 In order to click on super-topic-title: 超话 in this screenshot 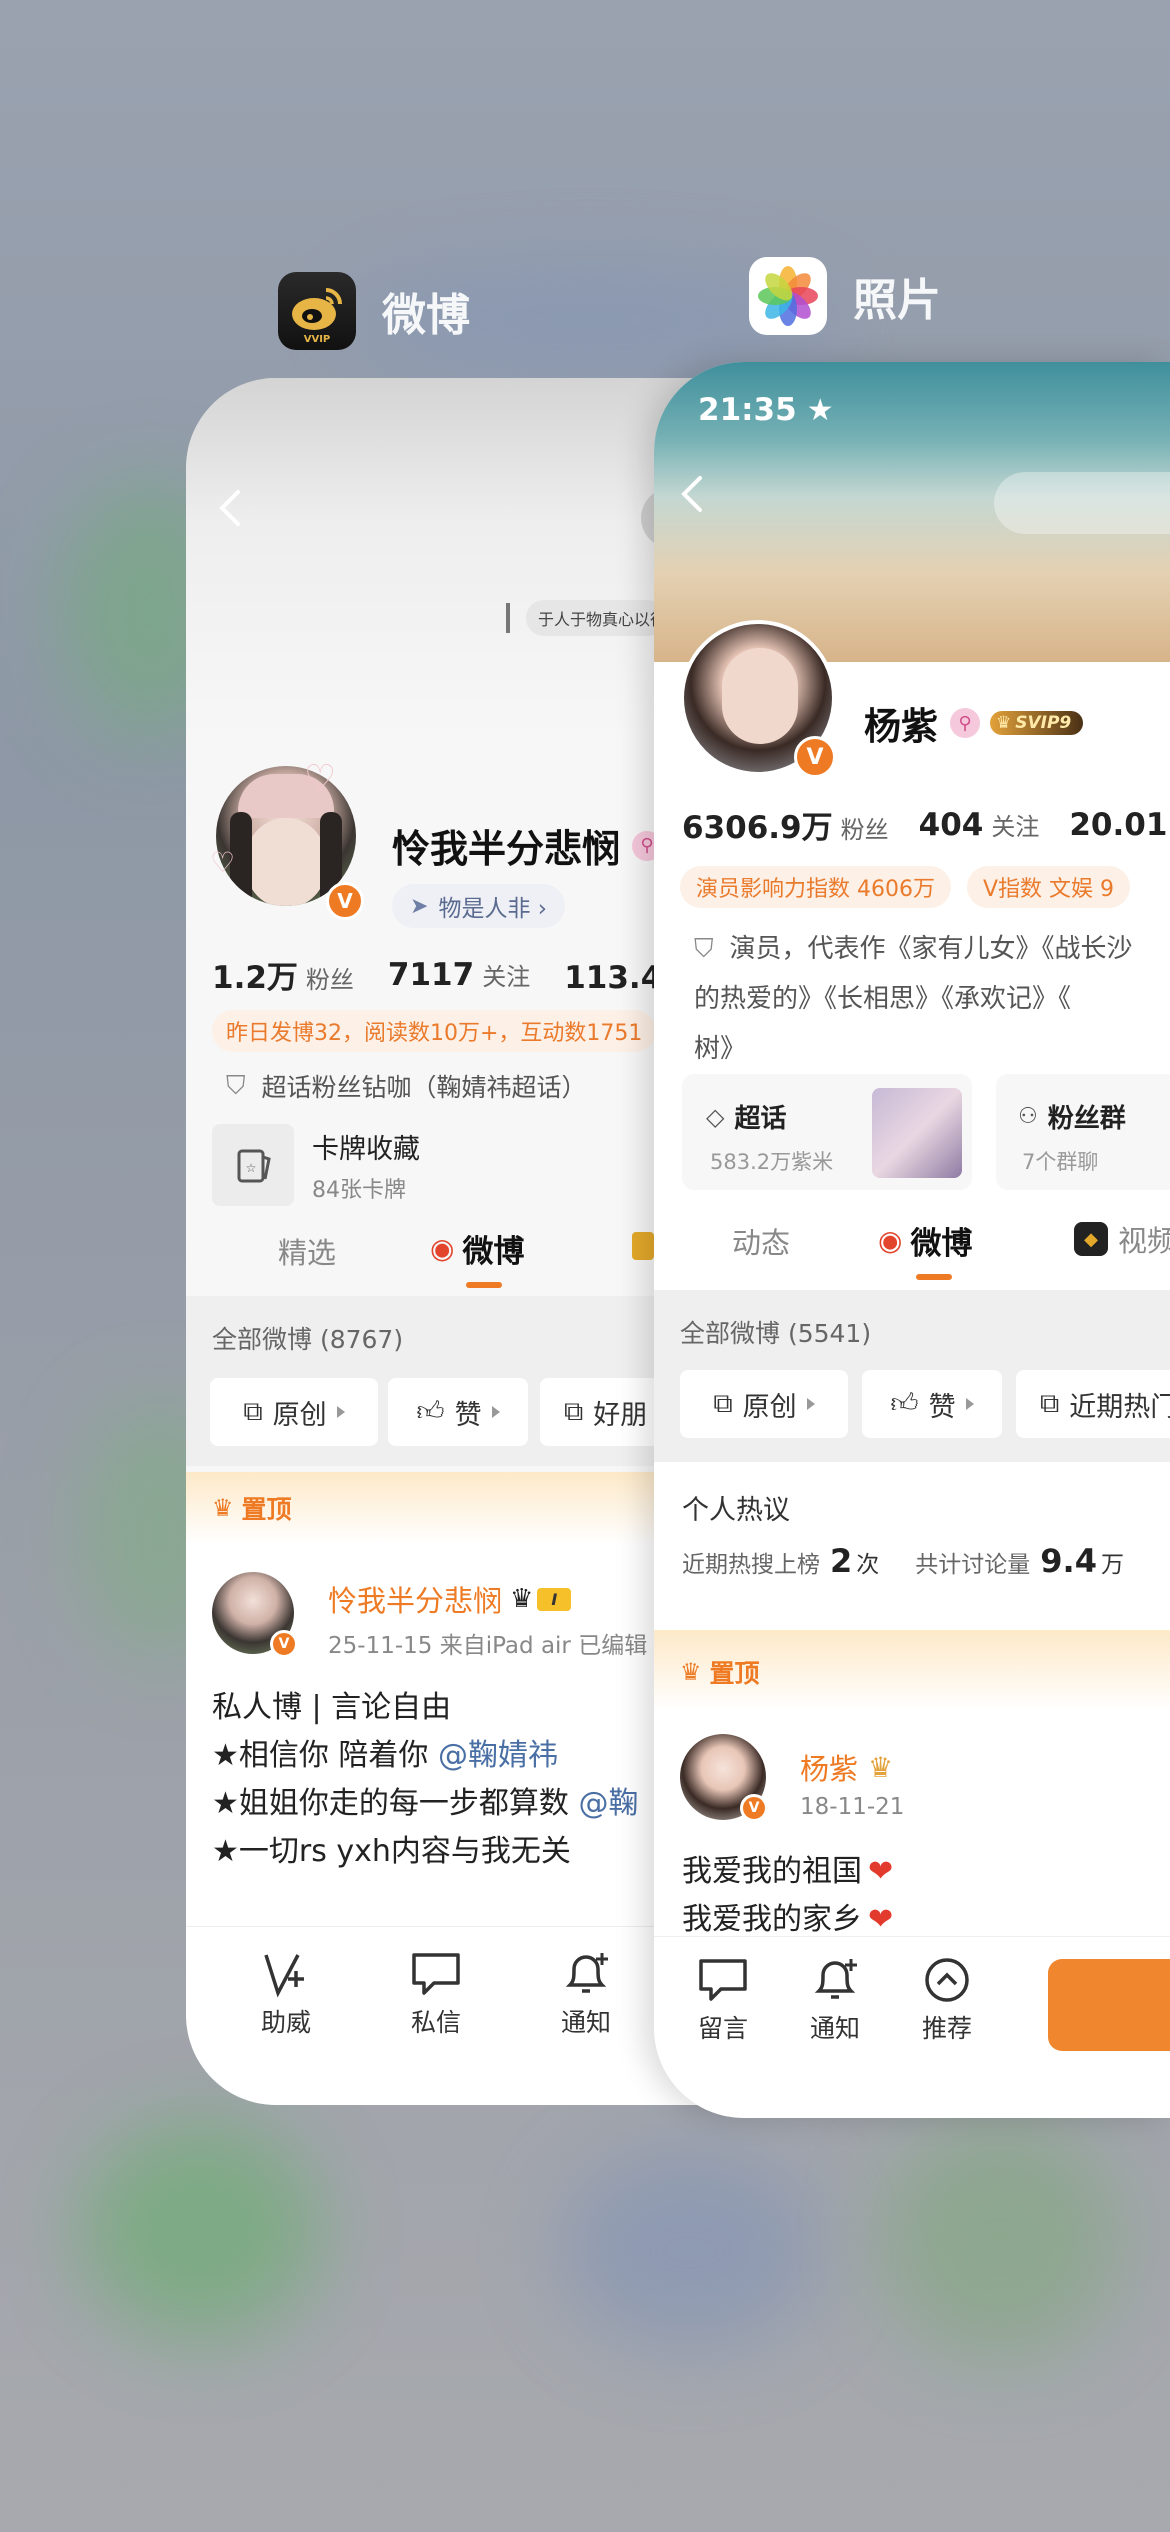, I will do `click(760, 1119)`.